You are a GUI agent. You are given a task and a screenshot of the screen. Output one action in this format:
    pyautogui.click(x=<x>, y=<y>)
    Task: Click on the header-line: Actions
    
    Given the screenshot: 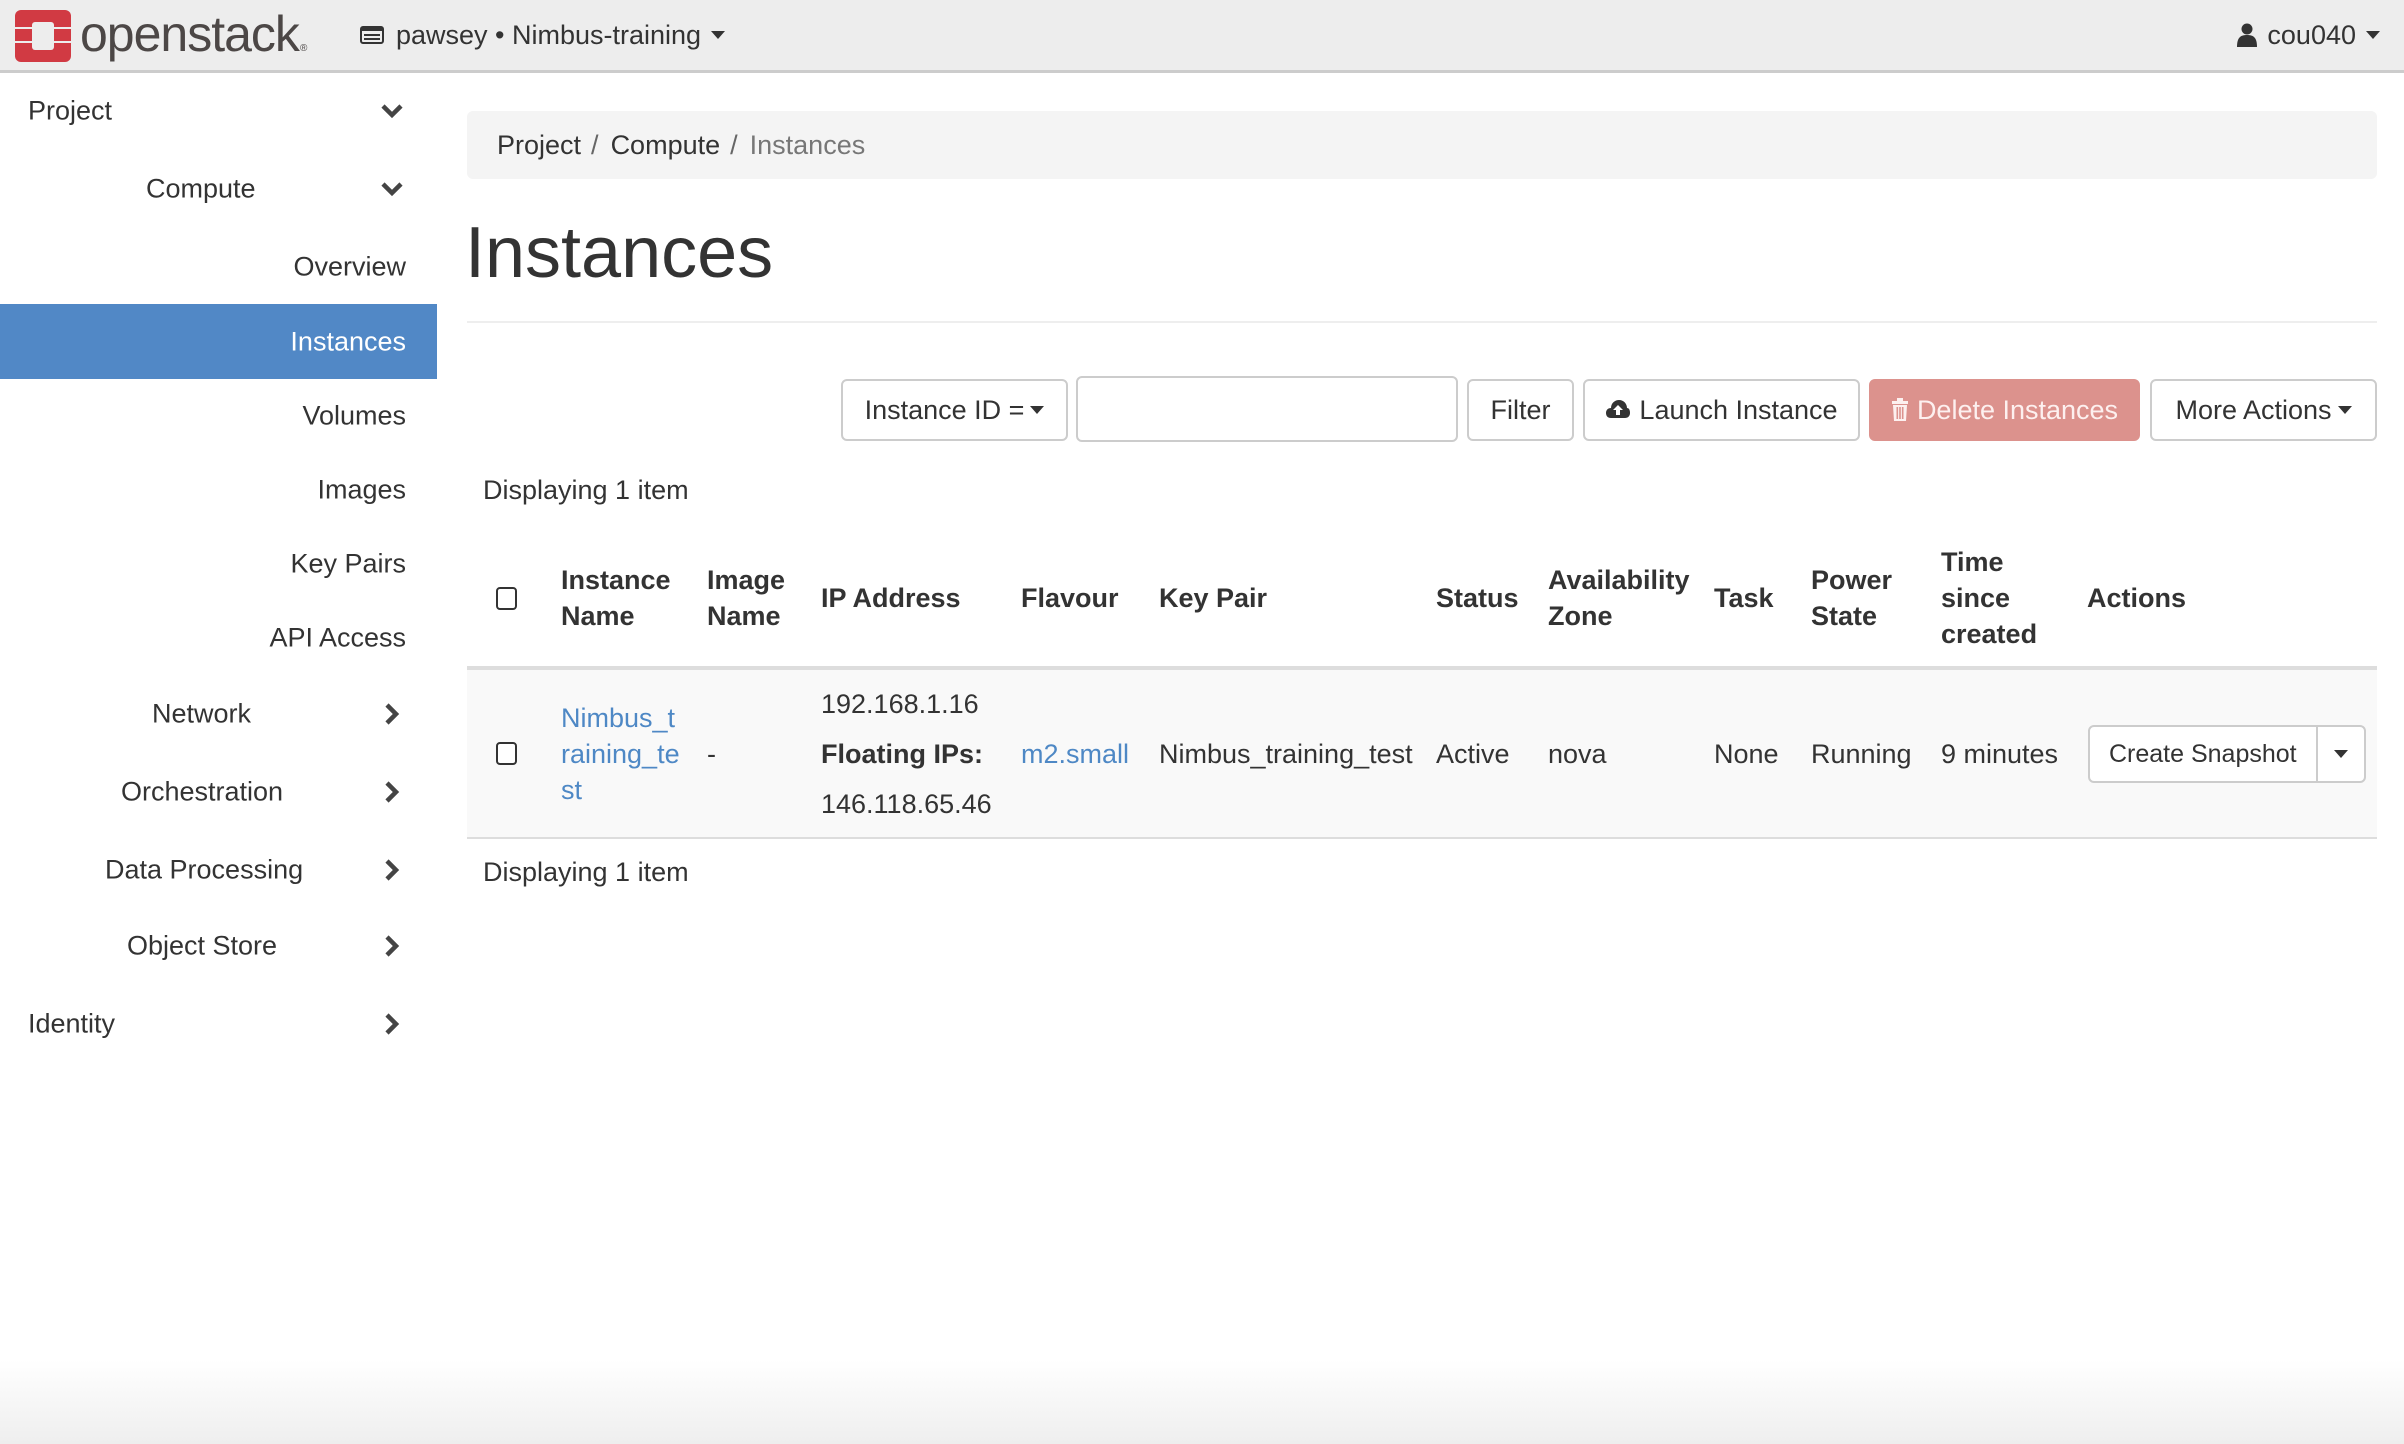 What is the action you would take?
    pyautogui.click(x=2137, y=598)
    